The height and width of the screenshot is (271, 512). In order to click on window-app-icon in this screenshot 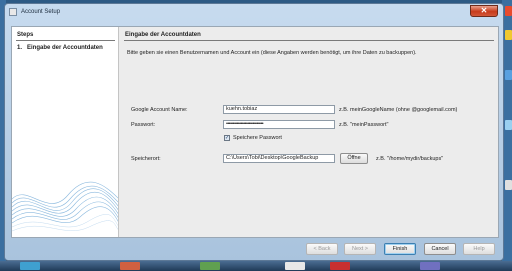, I will do `click(13, 12)`.